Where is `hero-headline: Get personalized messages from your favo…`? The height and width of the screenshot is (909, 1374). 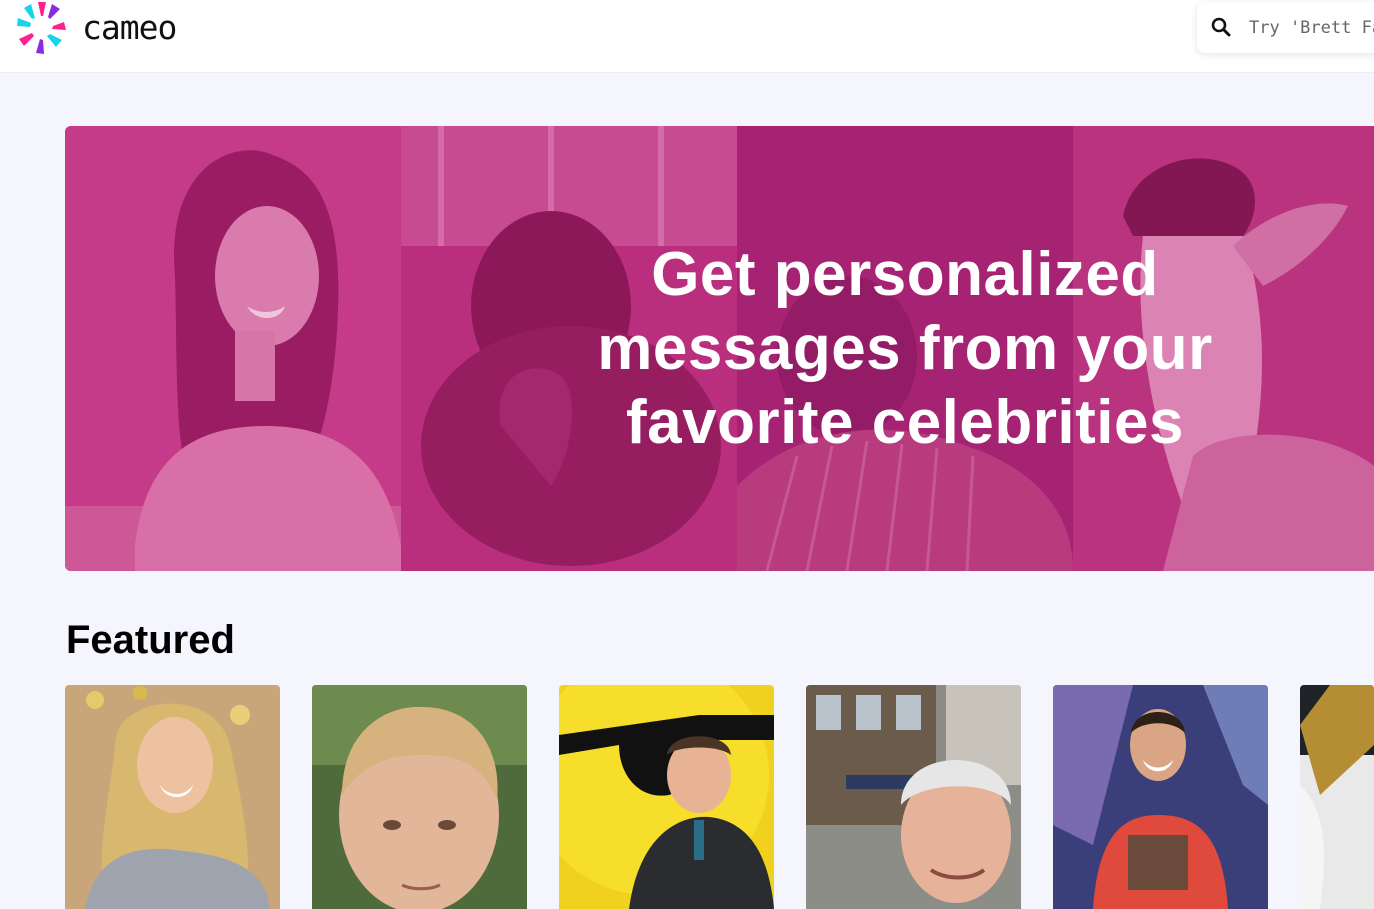 hero-headline: Get personalized messages from your favo… is located at coordinates (905, 349).